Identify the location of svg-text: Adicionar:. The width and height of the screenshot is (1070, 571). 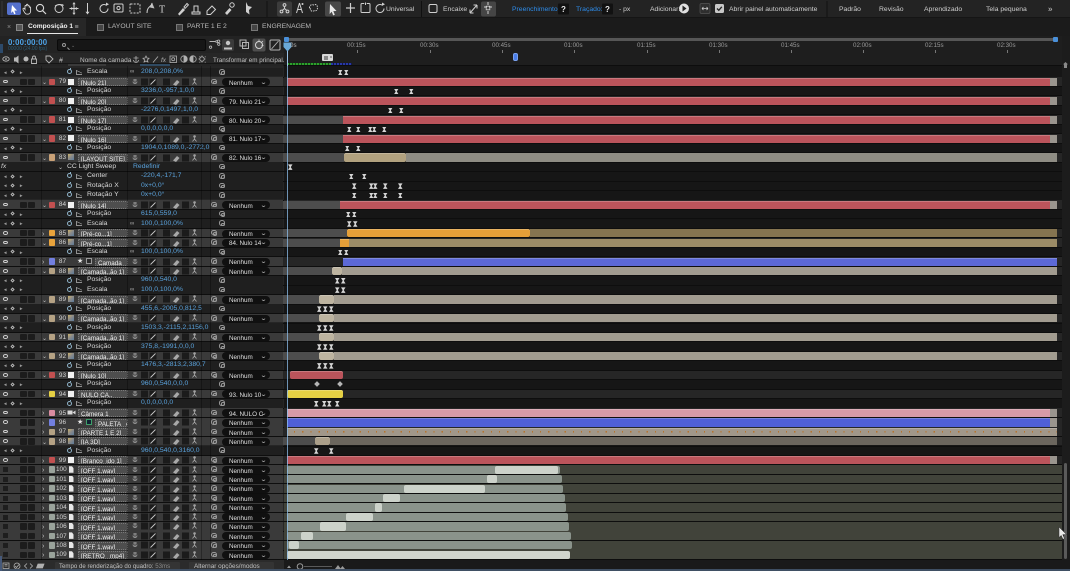
(665, 9).